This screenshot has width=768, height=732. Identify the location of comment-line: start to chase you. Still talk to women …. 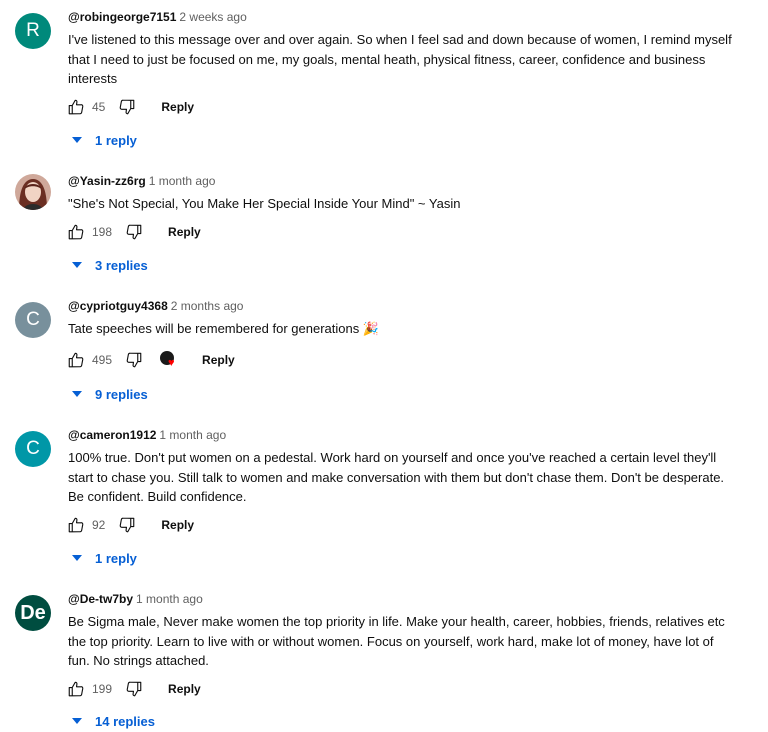
(396, 477).